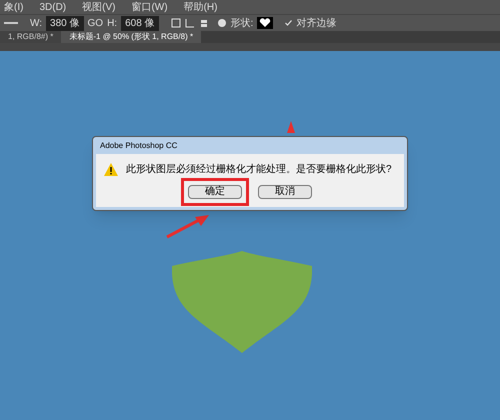 This screenshot has height=420, width=500. I want to click on height-field: 608 像, so click(140, 23).